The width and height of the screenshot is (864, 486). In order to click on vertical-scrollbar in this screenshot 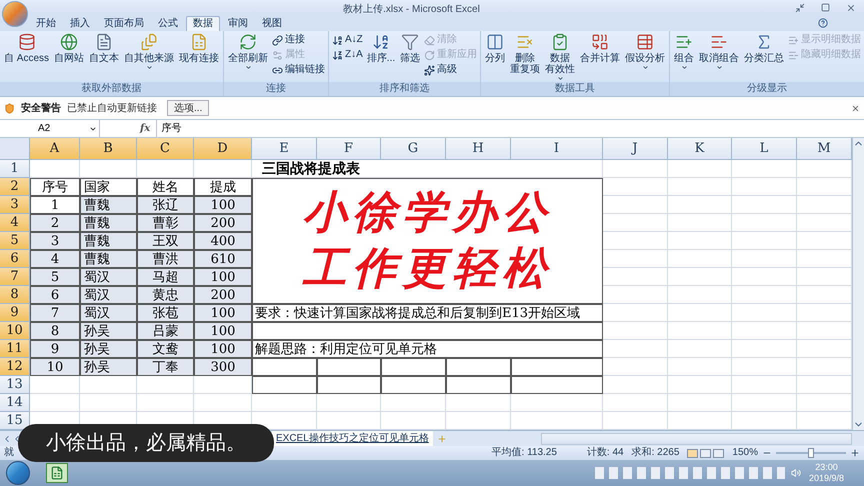, I will do `click(858, 284)`.